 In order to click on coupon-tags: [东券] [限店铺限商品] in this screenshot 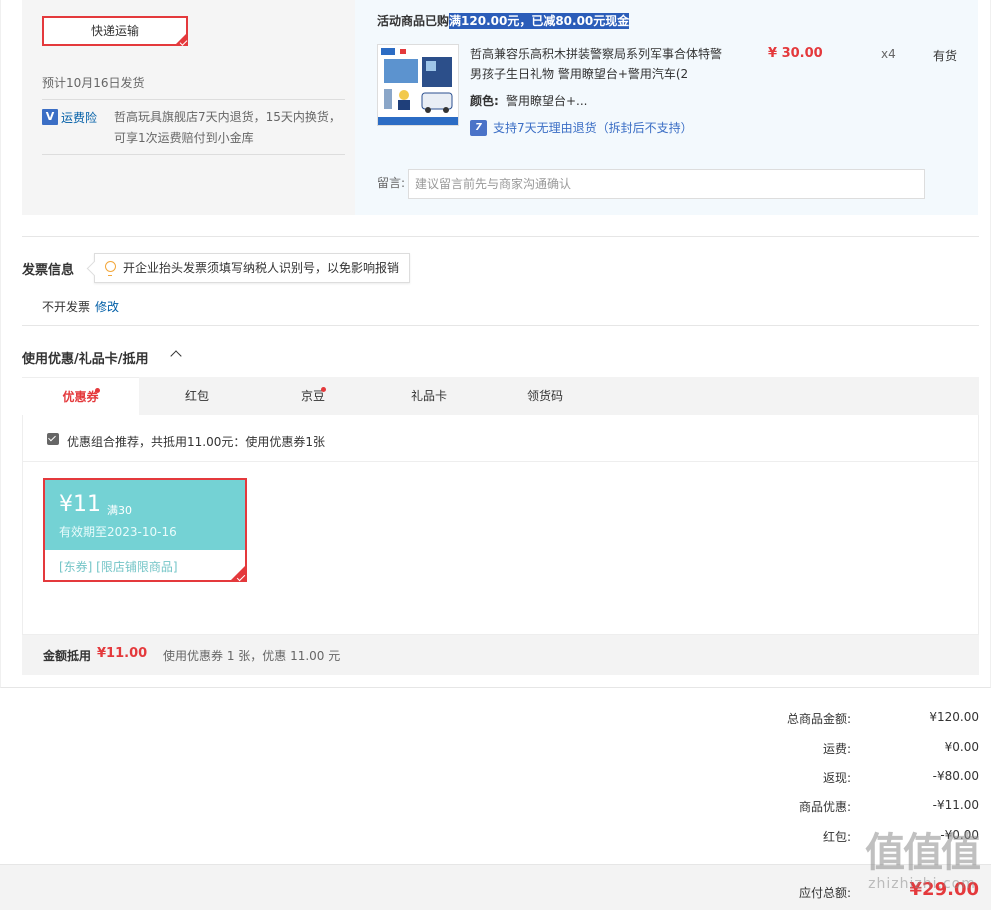, I will do `click(118, 567)`.